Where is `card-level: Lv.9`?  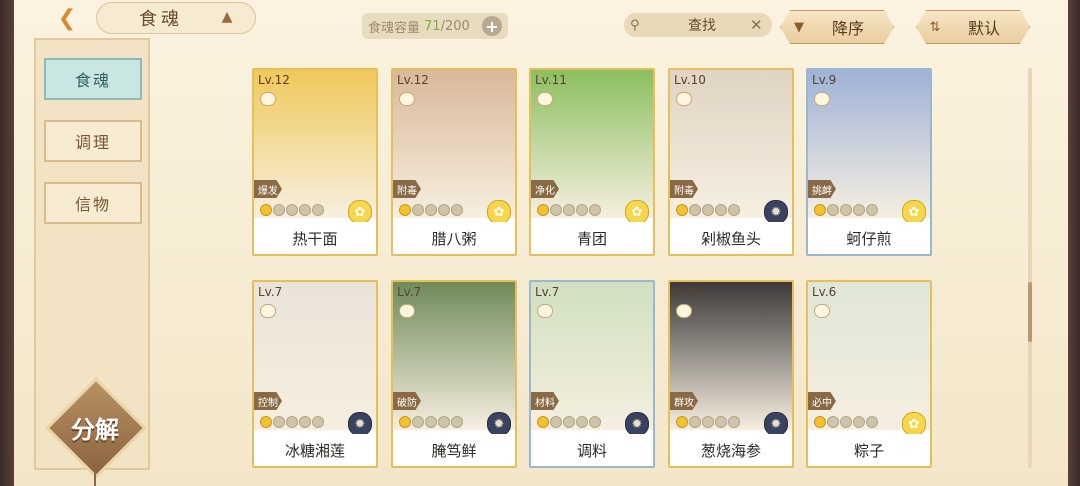
card-level: Lv.9 is located at coordinates (824, 80).